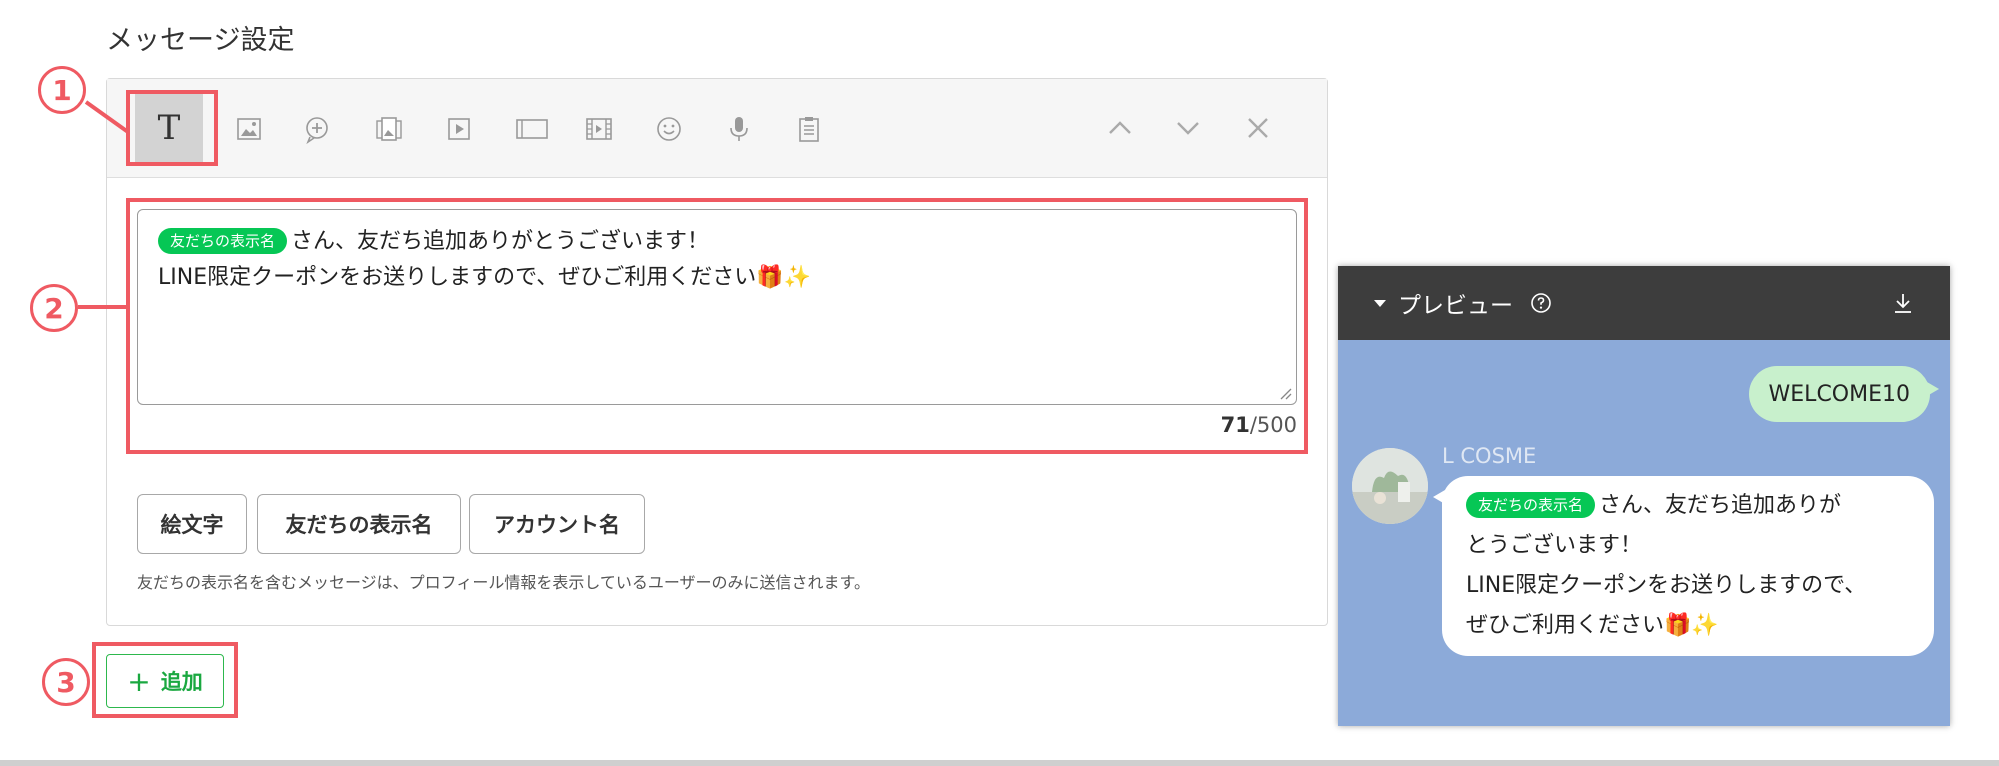 The width and height of the screenshot is (1999, 766). I want to click on divider, so click(999, 763).